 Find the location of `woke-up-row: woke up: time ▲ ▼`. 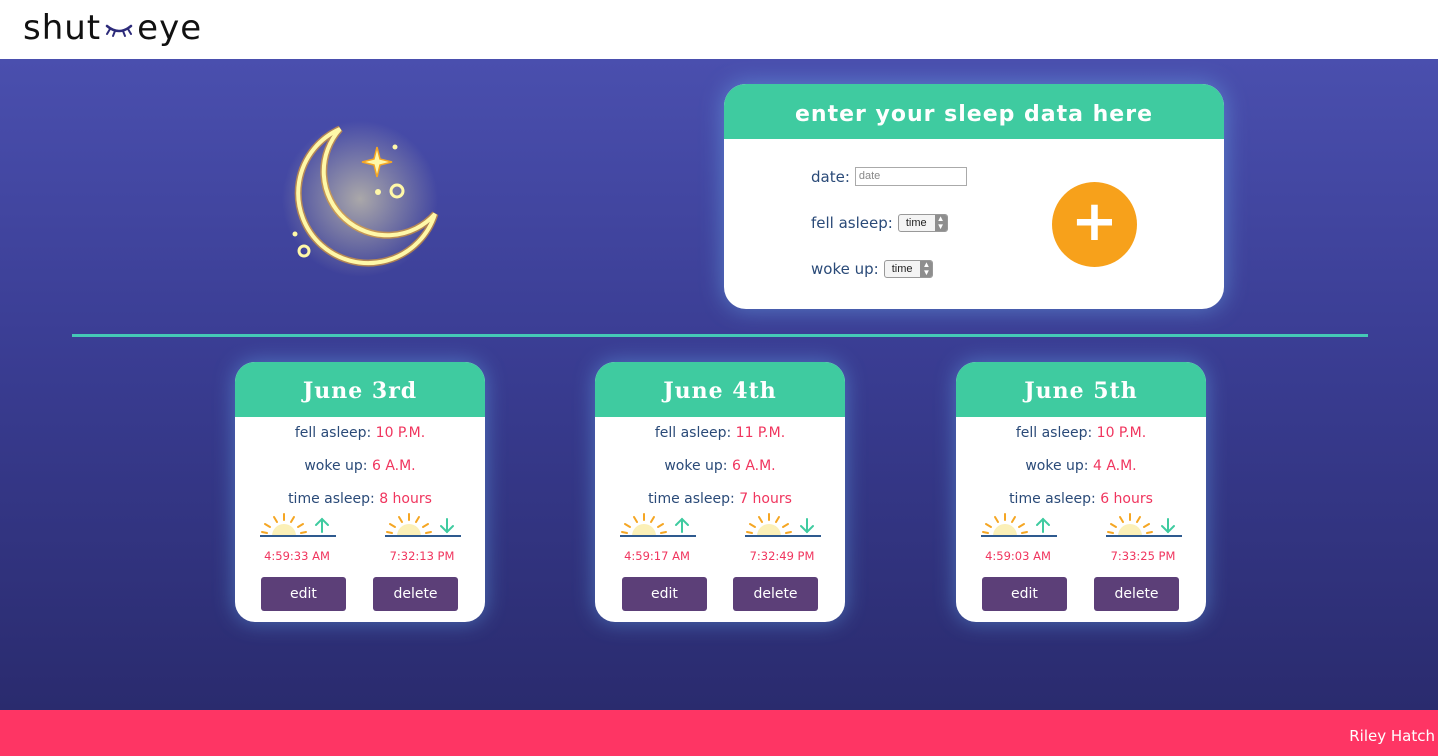

woke-up-row: woke up: time ▲ ▼ is located at coordinates (872, 269).